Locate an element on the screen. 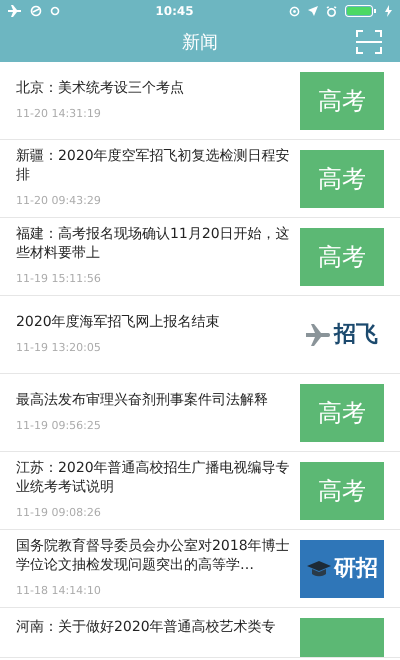 The width and height of the screenshot is (400, 660). news-title: 2020年度海军招飞网上报名结束 is located at coordinates (118, 322).